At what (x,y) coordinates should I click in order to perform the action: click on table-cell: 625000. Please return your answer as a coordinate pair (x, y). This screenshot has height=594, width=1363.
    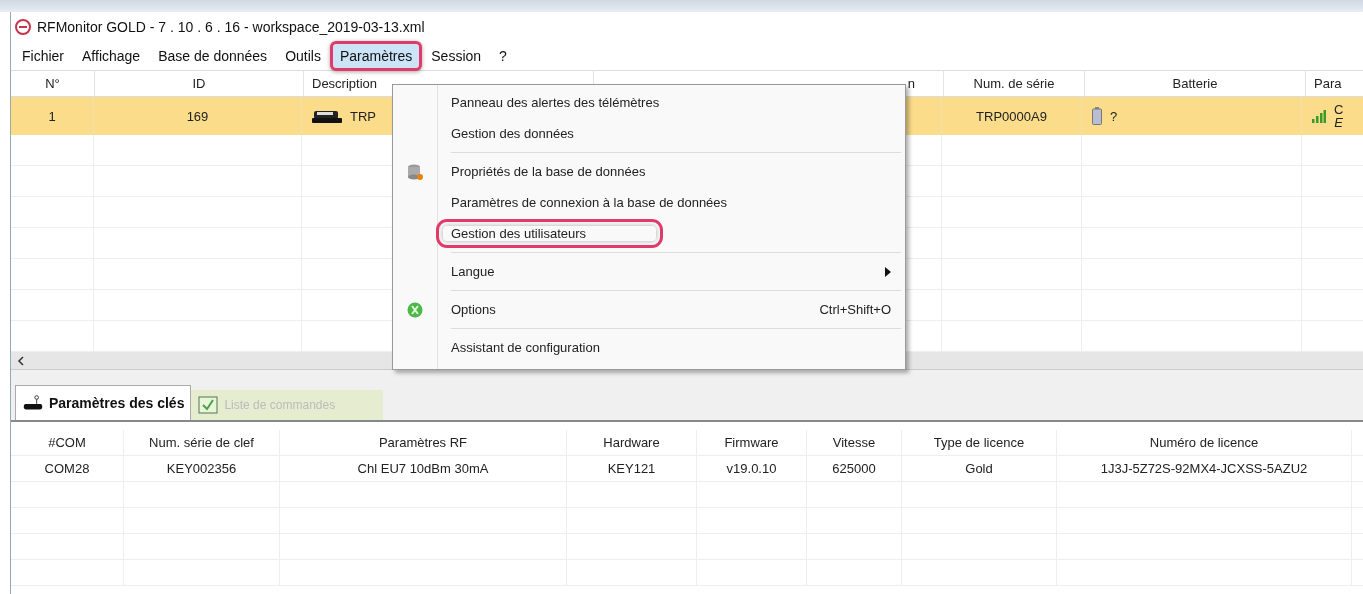
    Looking at the image, I should click on (854, 468).